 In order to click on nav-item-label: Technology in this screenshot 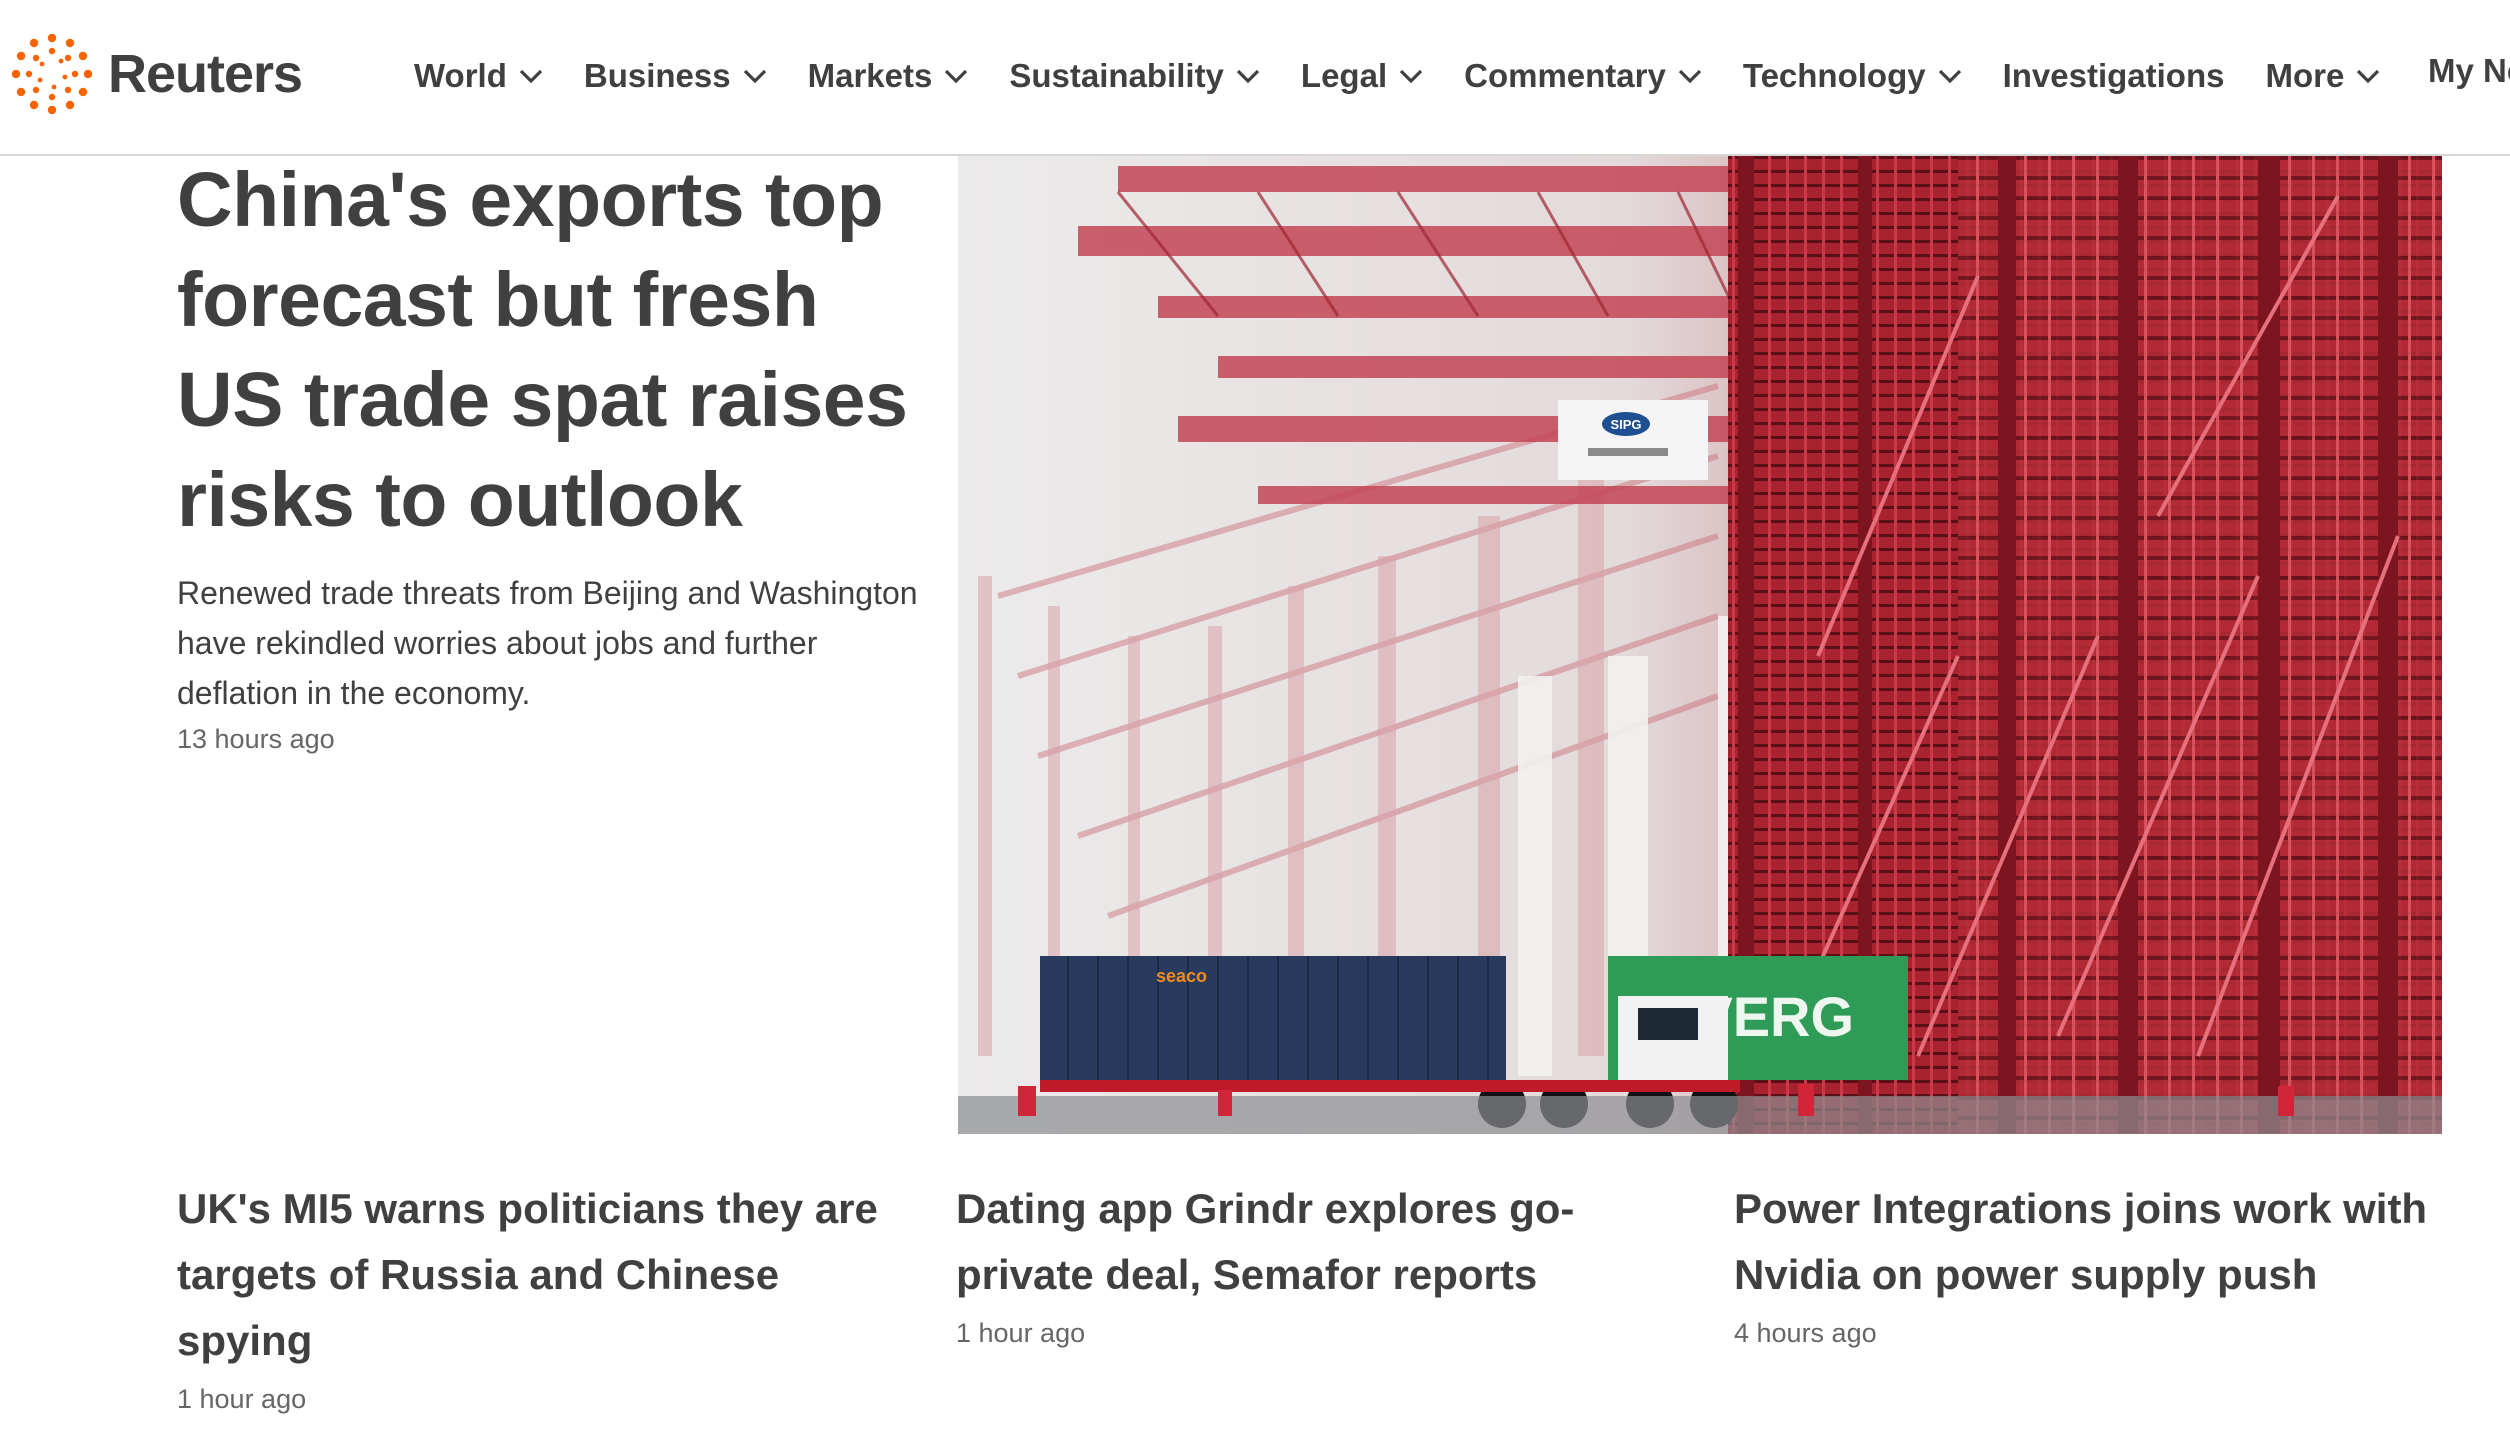, I will do `click(1834, 75)`.